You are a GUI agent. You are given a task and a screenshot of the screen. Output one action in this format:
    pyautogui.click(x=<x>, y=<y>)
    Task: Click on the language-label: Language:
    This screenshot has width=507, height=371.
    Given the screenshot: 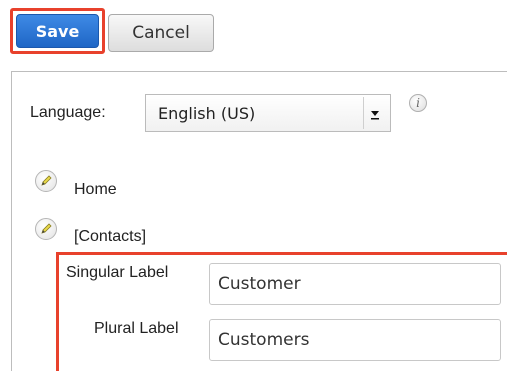 What is the action you would take?
    pyautogui.click(x=68, y=112)
    